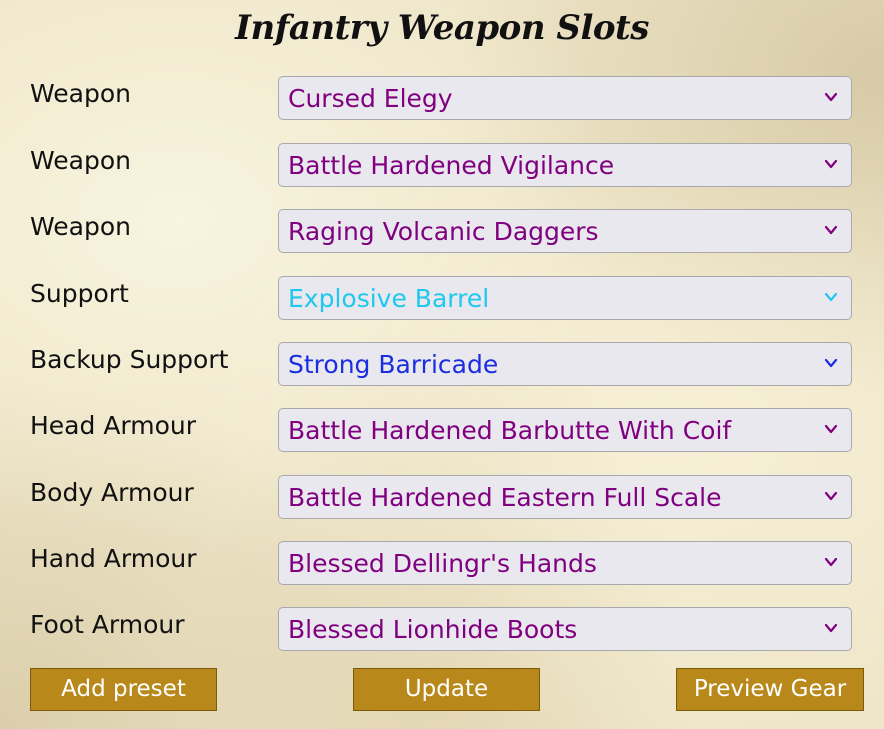 The image size is (884, 729). Describe the element at coordinates (113, 425) in the screenshot. I see `slot-label: Head Armour` at that location.